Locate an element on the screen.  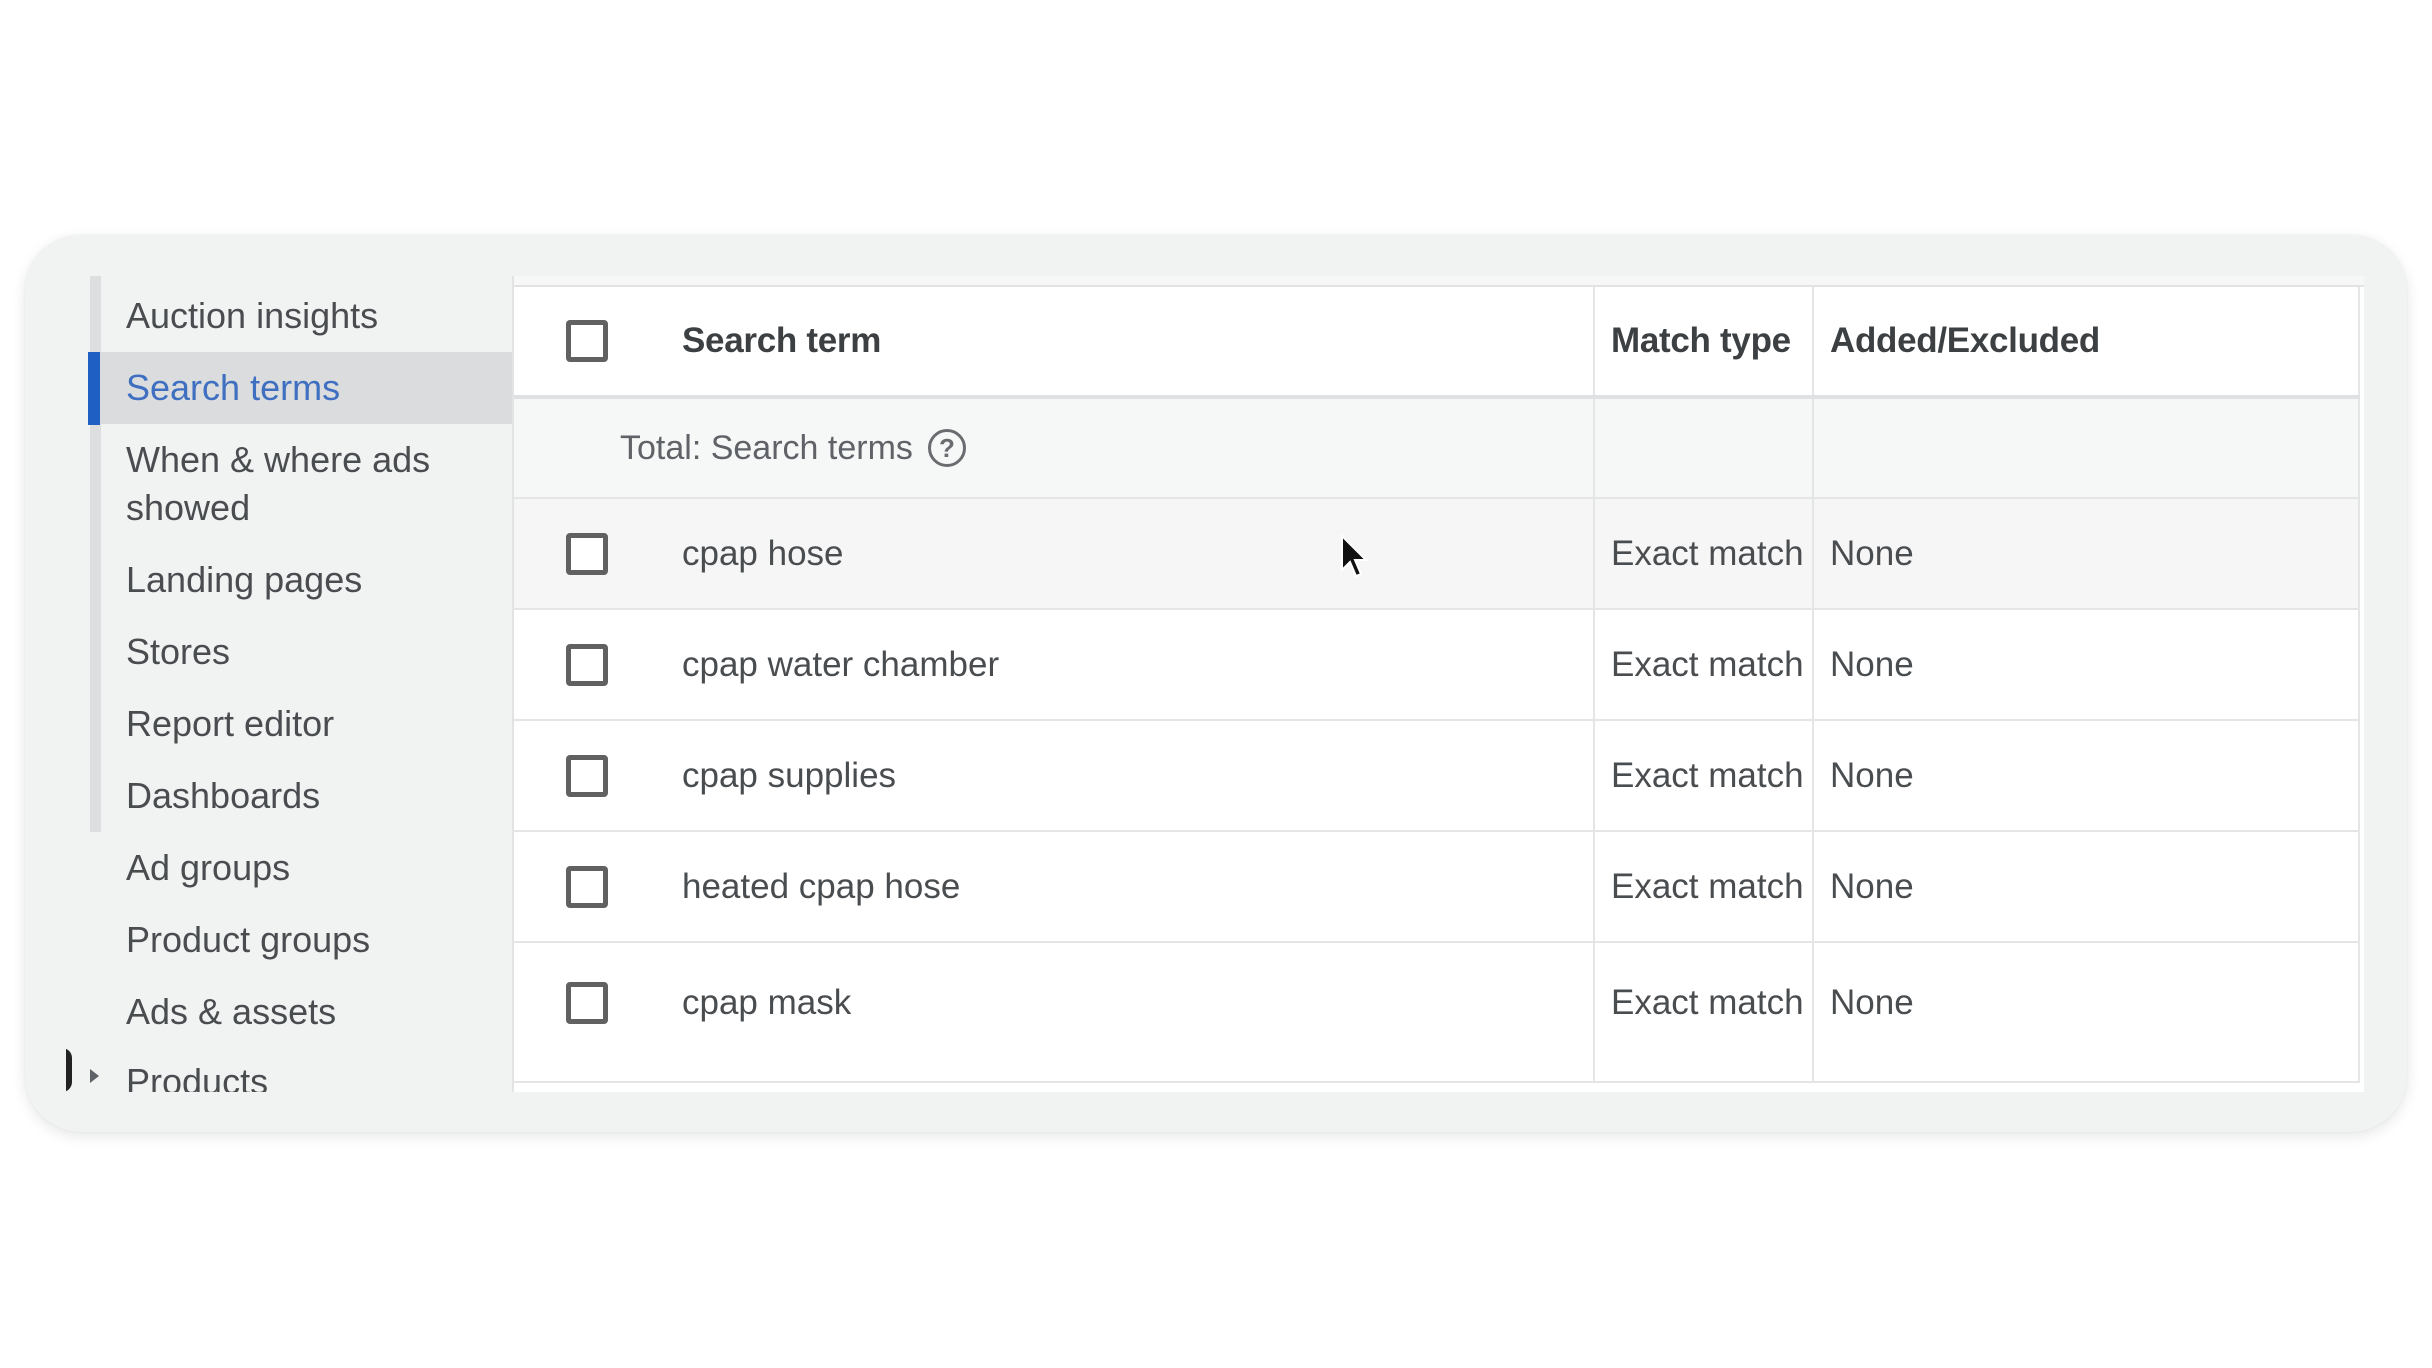
search-term-text: cpap mask is located at coordinates (767, 1002).